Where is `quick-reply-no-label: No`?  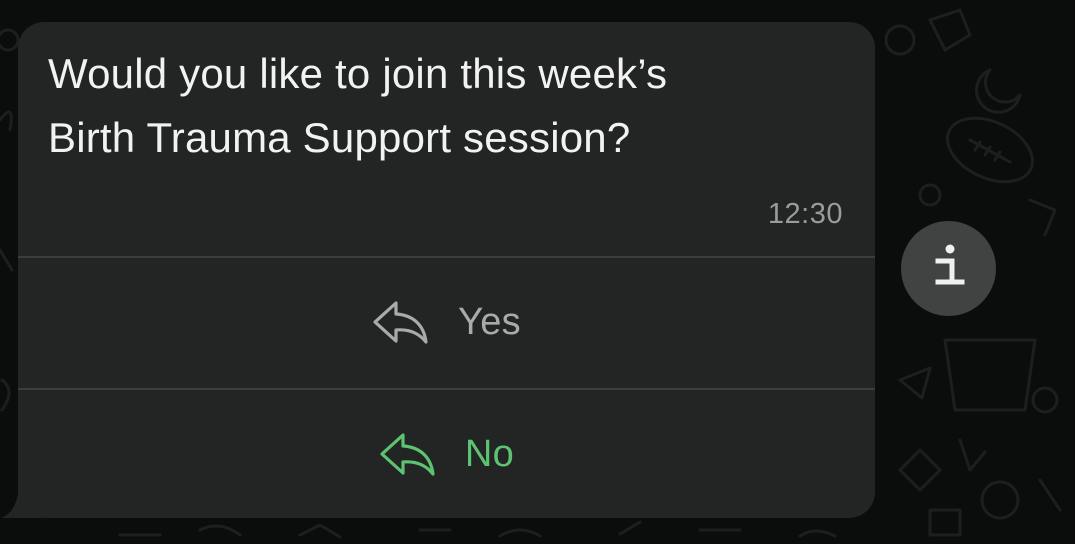
quick-reply-no-label: No is located at coordinates (489, 453).